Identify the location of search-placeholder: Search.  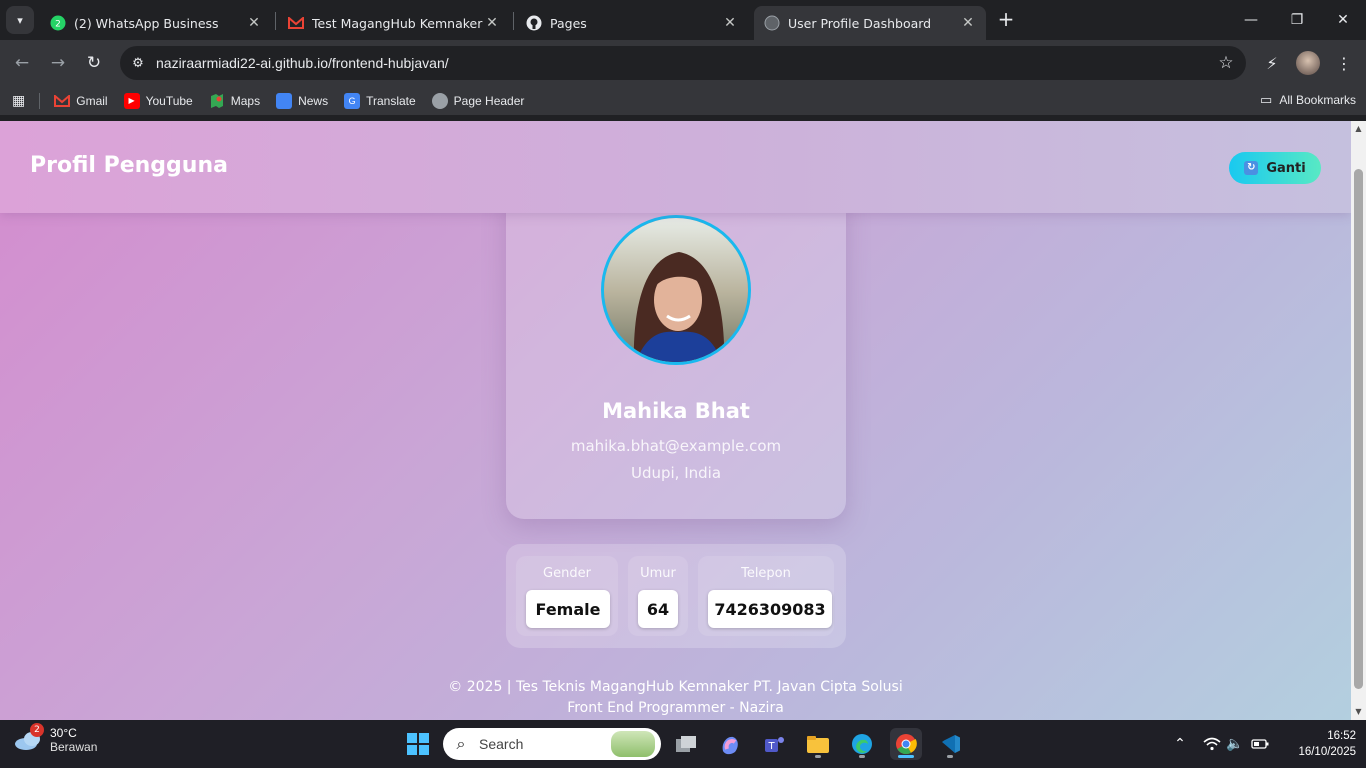
(501, 744).